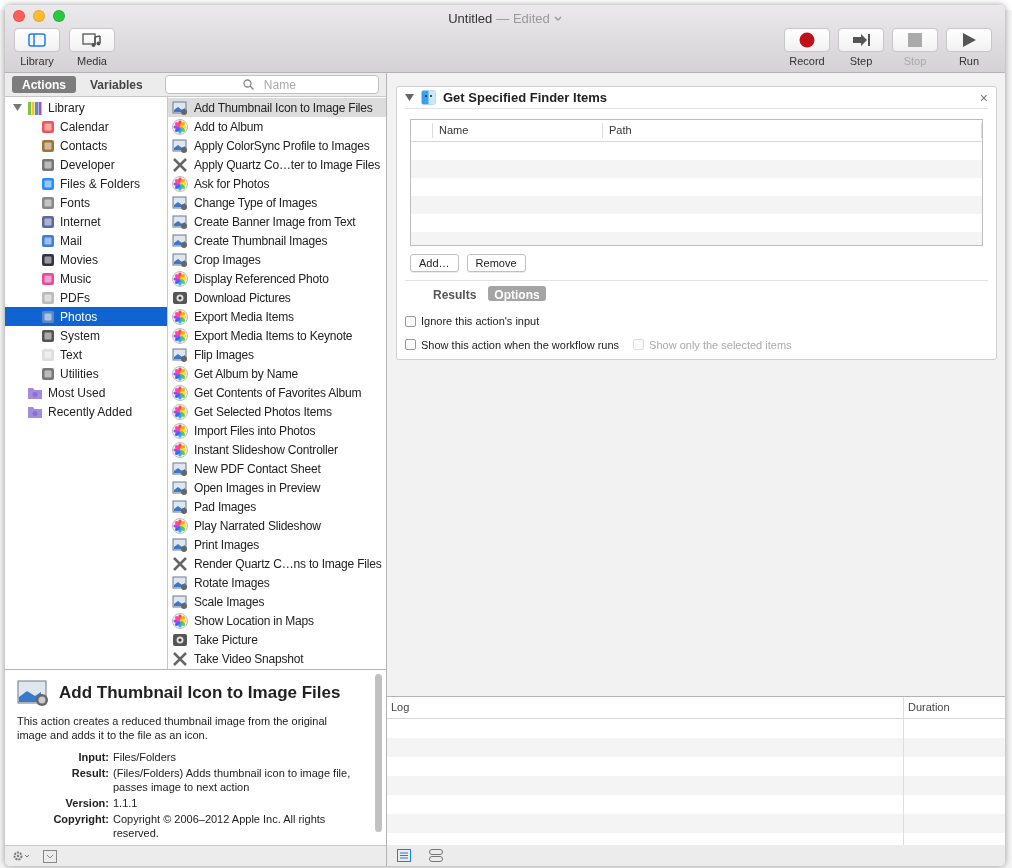  I want to click on sidebar-item: Movies, so click(86, 259).